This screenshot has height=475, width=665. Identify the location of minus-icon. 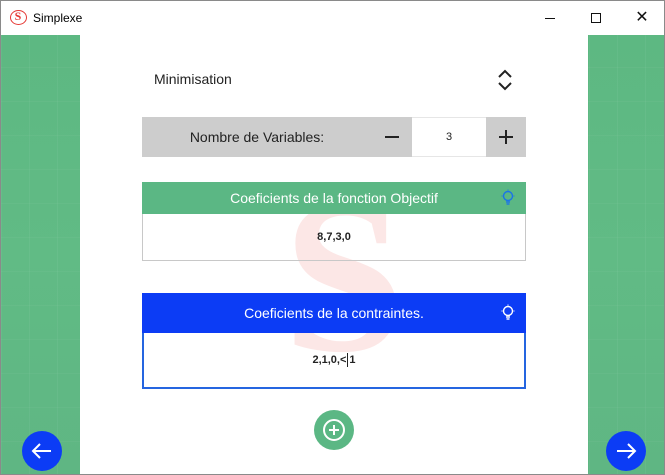
(392, 137).